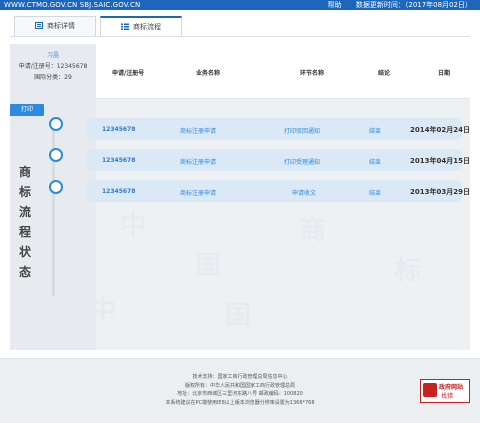 The width and height of the screenshot is (480, 423). What do you see at coordinates (278, 191) in the screenshot?
I see `process-row: 12345678 商标注册申请 申请收文 结束 2013年03月29日` at bounding box center [278, 191].